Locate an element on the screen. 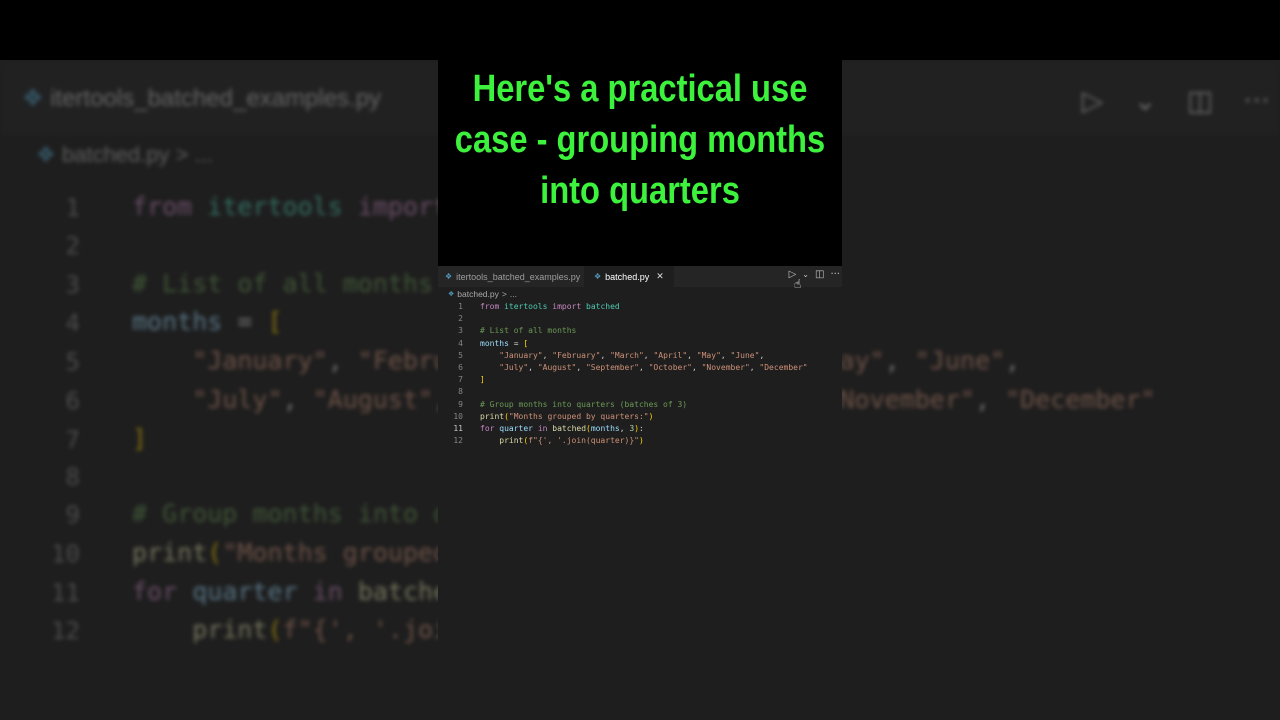 Image resolution: width=1280 pixels, height=720 pixels. code-token: "June" is located at coordinates (745, 355).